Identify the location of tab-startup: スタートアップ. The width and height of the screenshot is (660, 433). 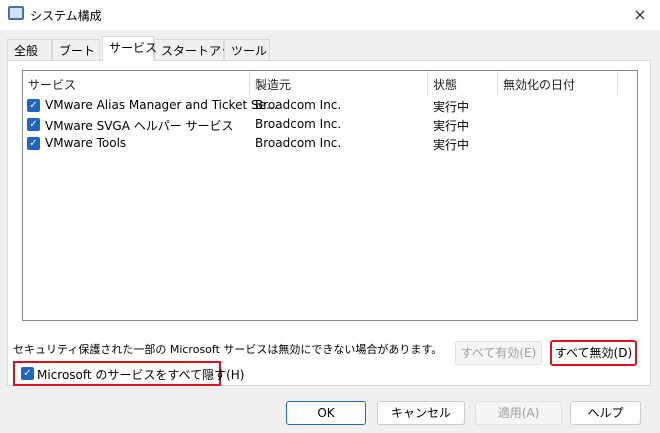
(199, 49).